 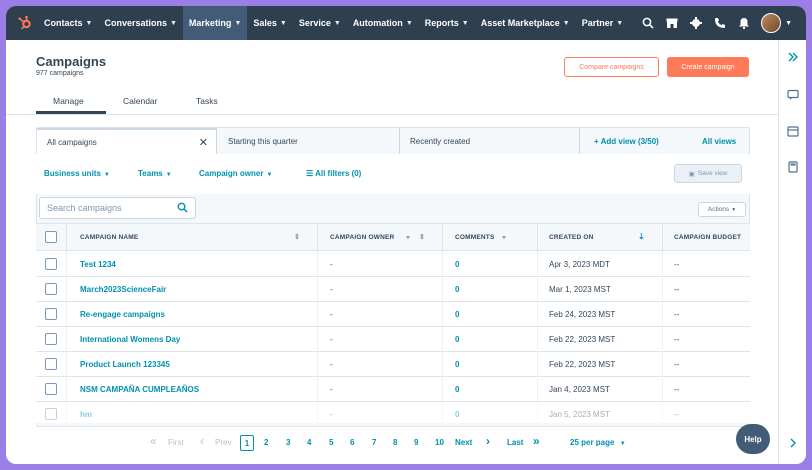 I want to click on help-button: Help, so click(x=753, y=439).